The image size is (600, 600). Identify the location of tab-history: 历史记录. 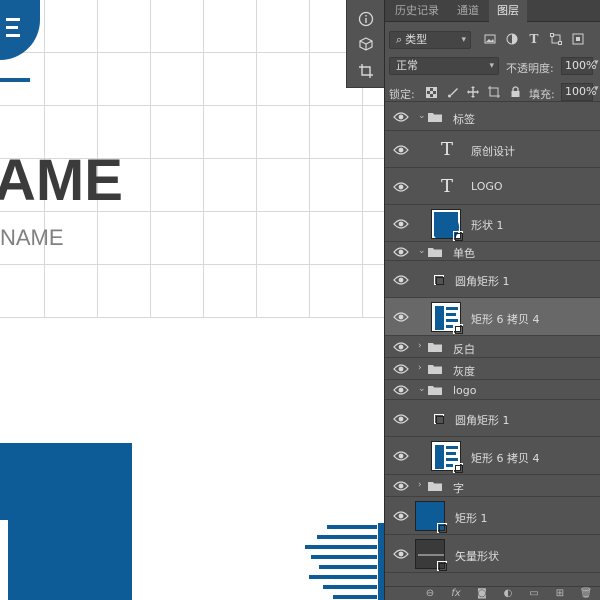
(417, 11).